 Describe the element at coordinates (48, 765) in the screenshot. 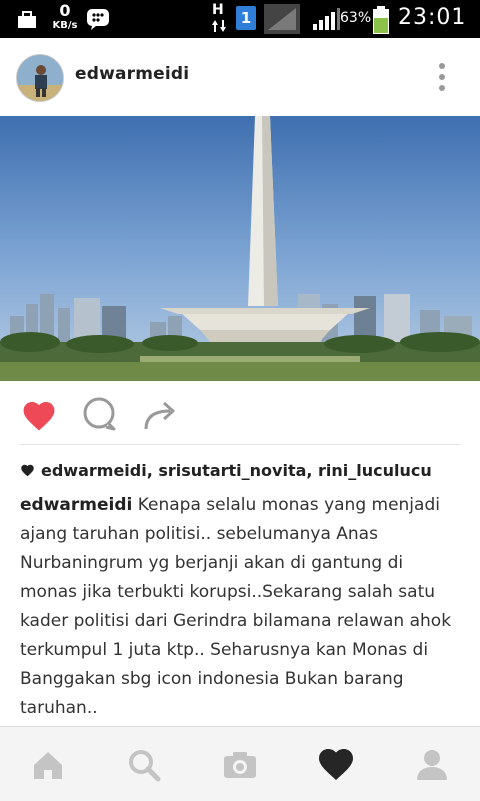

I see `home-icon` at that location.